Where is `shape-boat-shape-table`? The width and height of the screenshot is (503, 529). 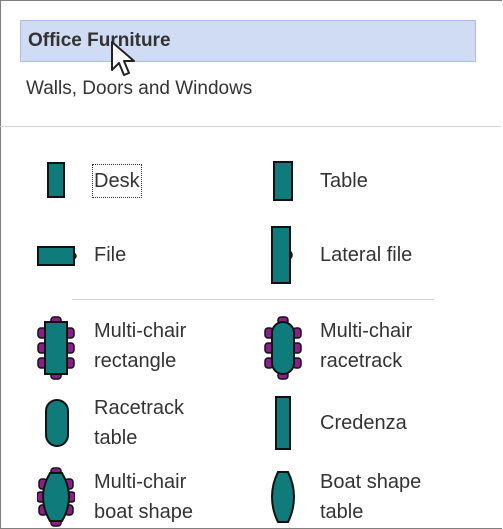 shape-boat-shape-table is located at coordinates (283, 497).